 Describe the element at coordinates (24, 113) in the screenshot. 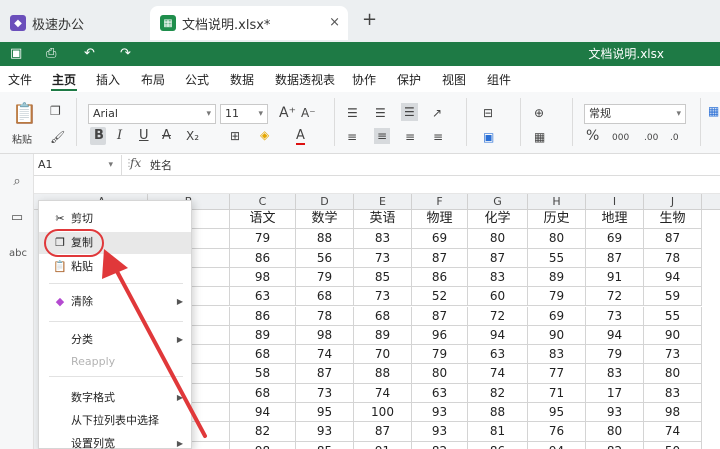

I see `paste-icon: 📋` at that location.